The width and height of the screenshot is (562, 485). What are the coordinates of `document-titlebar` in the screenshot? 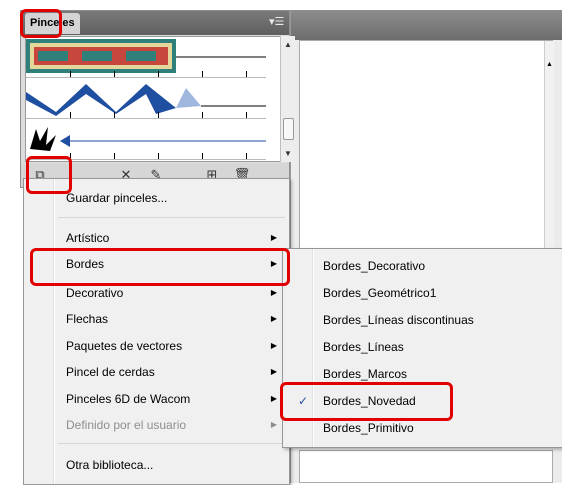 It's located at (426, 25).